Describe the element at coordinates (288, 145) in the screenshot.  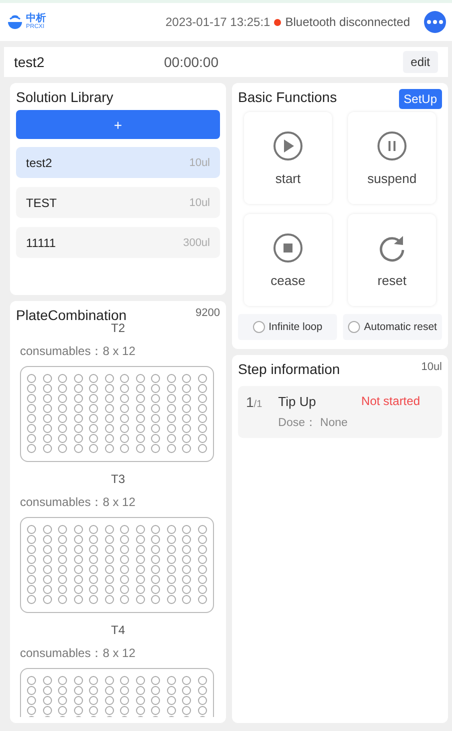
I see `play-icon` at that location.